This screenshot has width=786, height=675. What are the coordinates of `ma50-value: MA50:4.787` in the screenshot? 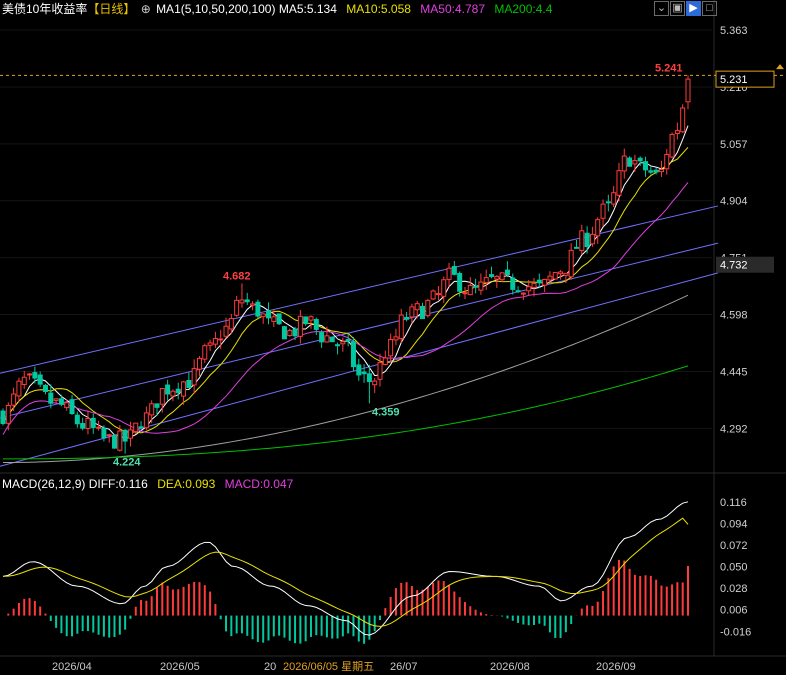 It's located at (452, 9).